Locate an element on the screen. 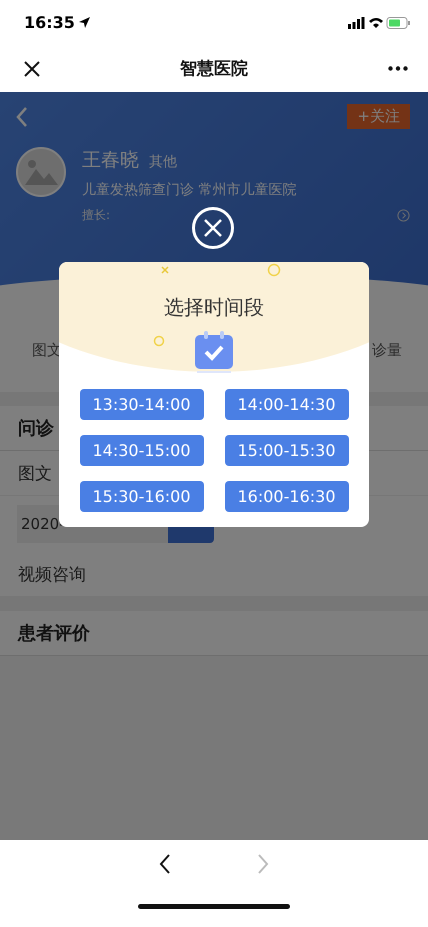 Image resolution: width=428 pixels, height=927 pixels. back-icon is located at coordinates (164, 864).